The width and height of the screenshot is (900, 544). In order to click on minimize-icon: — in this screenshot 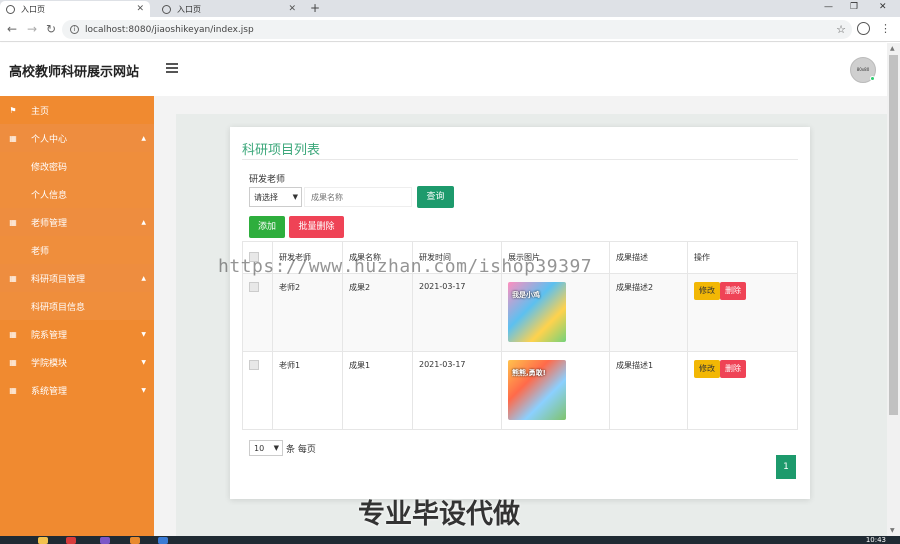, I will do `click(828, 7)`.